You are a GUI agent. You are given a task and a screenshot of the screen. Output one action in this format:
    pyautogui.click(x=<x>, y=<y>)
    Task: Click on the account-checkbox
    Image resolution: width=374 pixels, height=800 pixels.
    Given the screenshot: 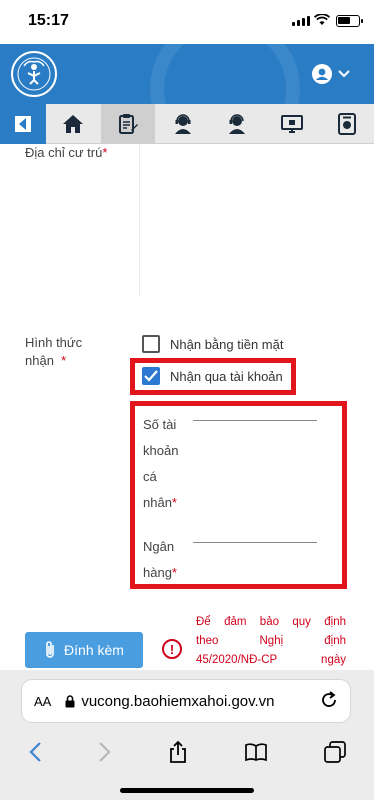 What is the action you would take?
    pyautogui.click(x=151, y=376)
    